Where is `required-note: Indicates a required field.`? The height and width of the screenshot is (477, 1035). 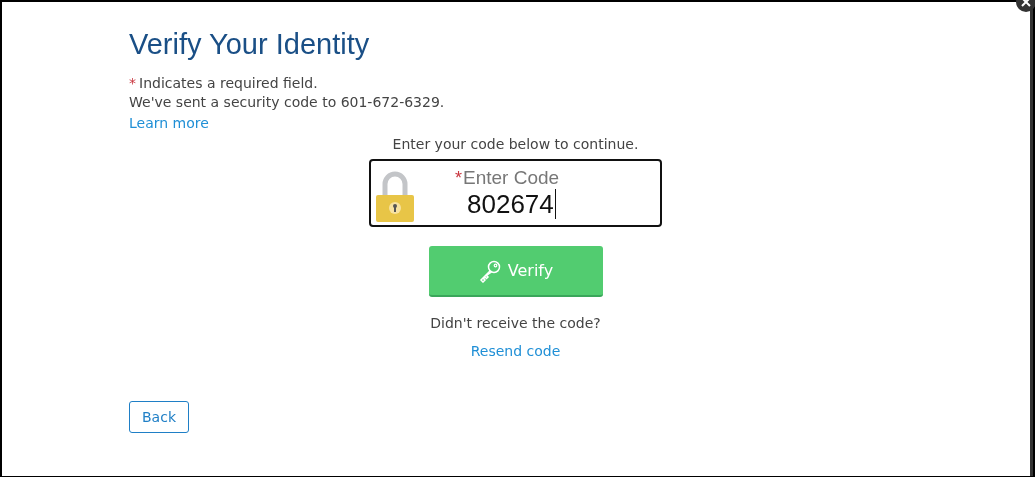
required-note: Indicates a required field. is located at coordinates (228, 83).